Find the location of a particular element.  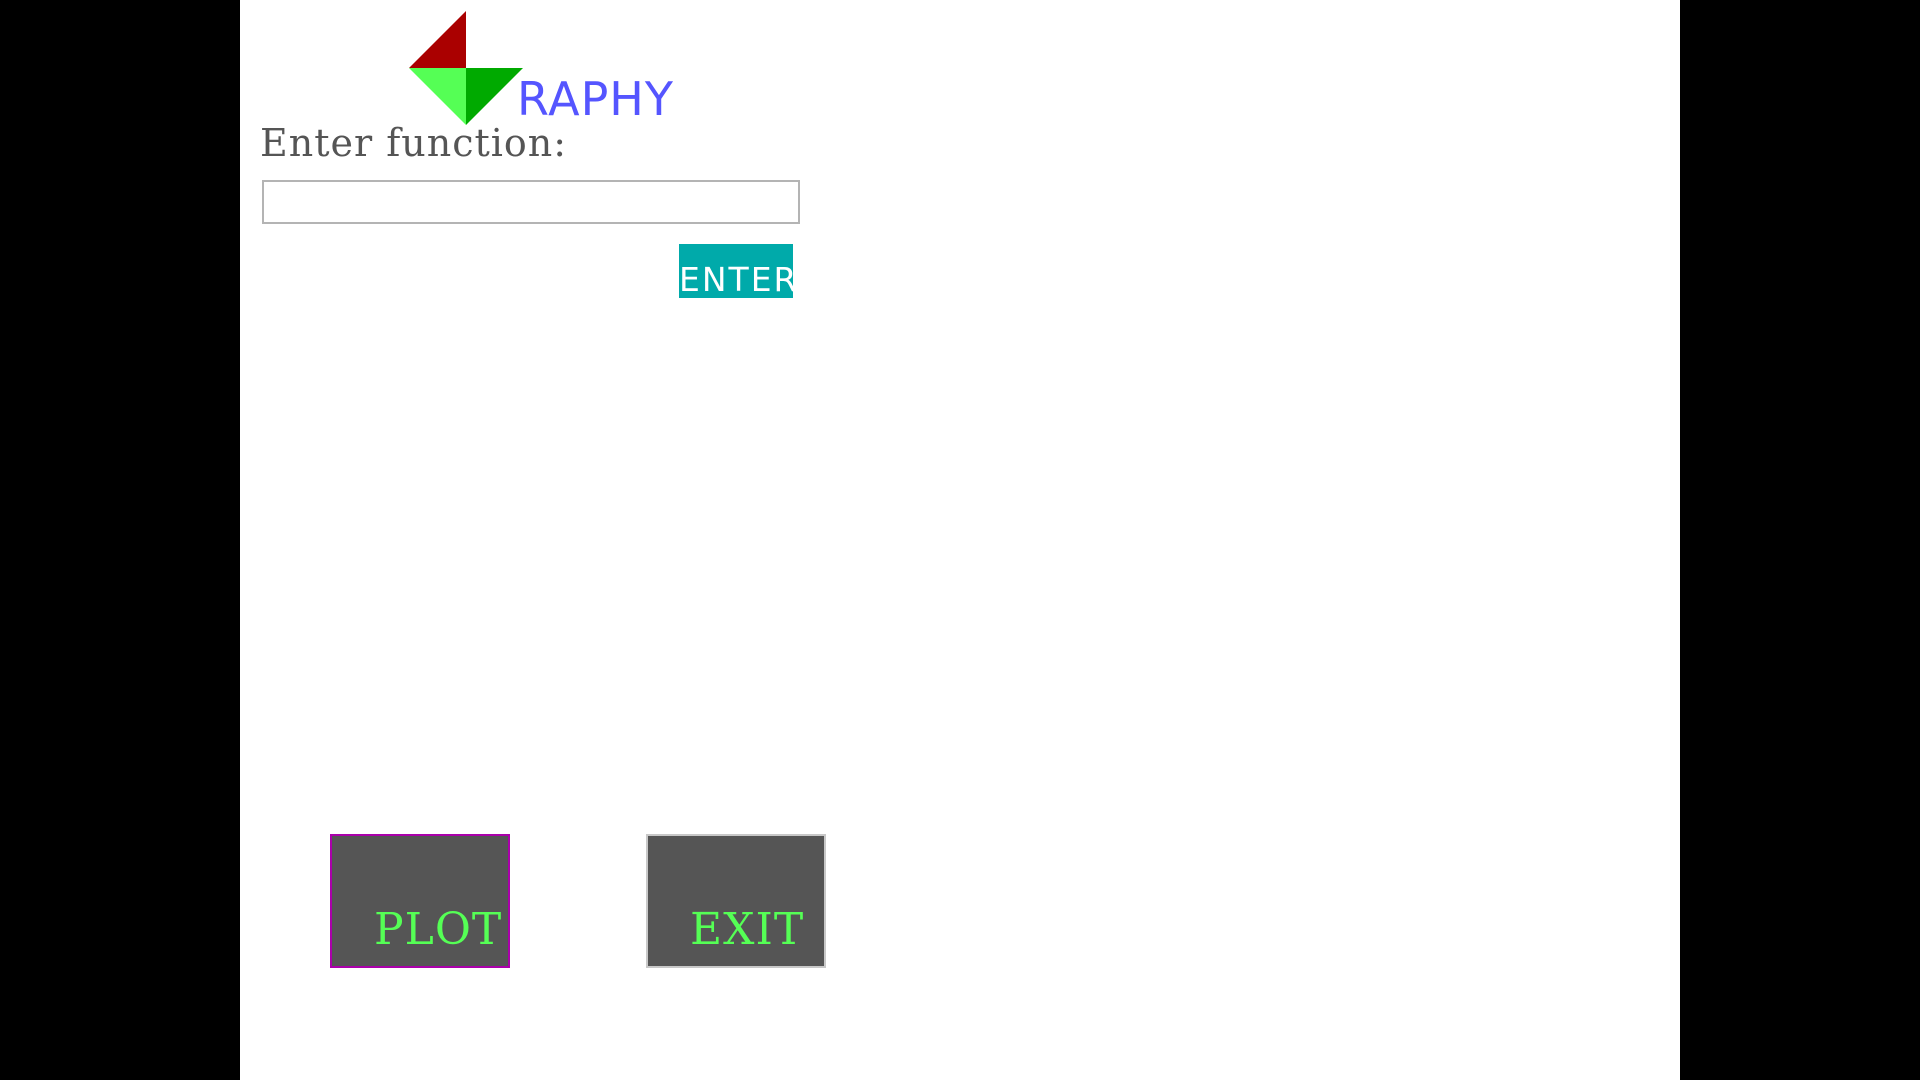

logo-text: RAPHY is located at coordinates (595, 99).